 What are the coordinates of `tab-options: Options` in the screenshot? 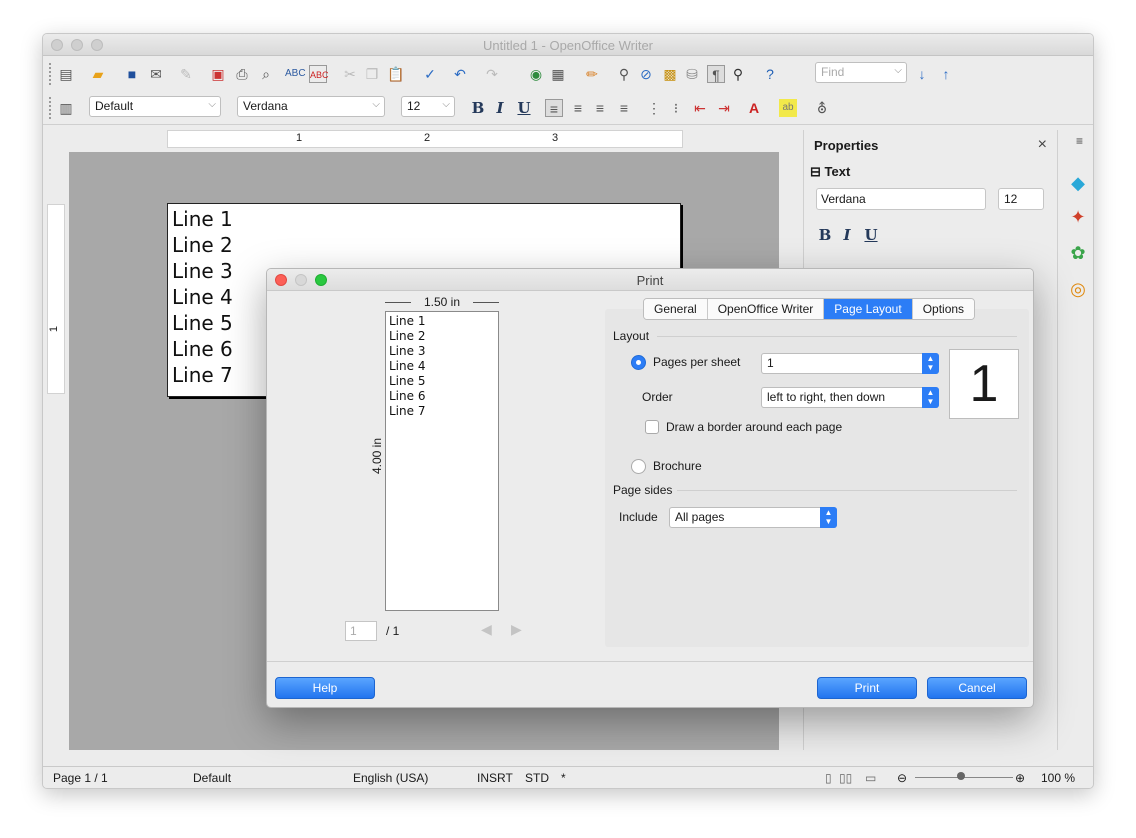 It's located at (943, 309).